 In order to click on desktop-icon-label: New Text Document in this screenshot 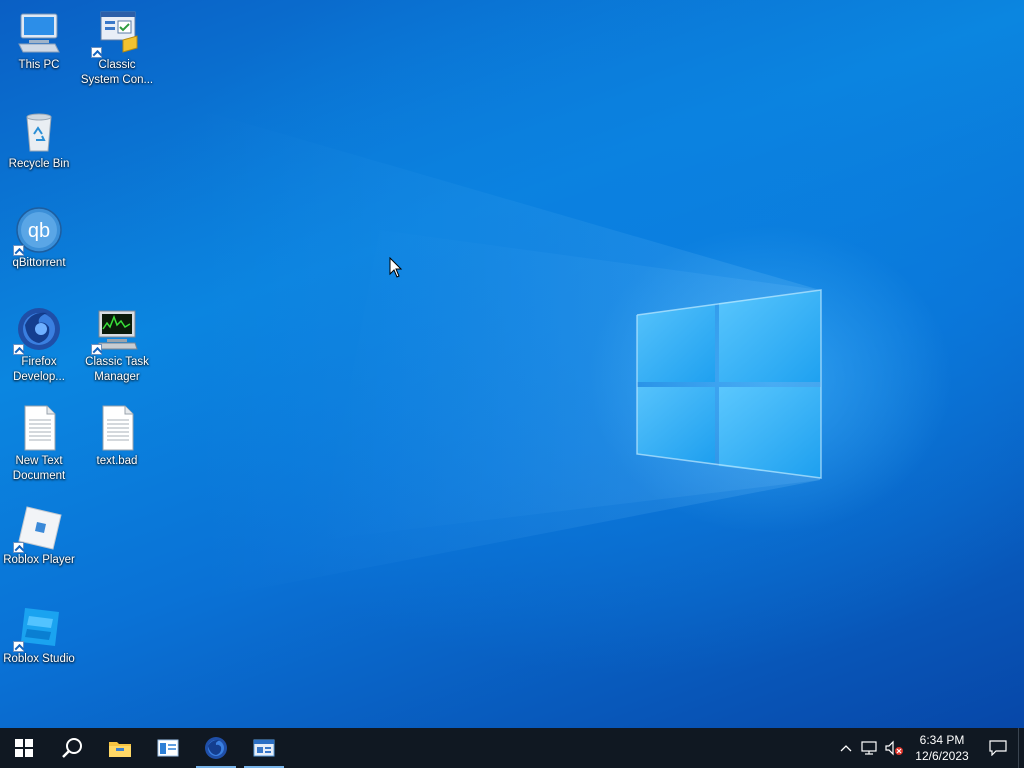, I will do `click(39, 468)`.